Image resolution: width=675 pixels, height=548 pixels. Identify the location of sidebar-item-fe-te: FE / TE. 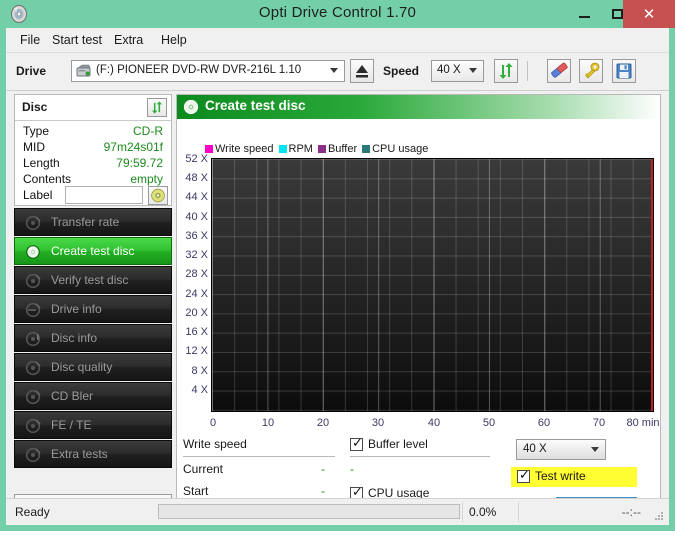
(93, 425).